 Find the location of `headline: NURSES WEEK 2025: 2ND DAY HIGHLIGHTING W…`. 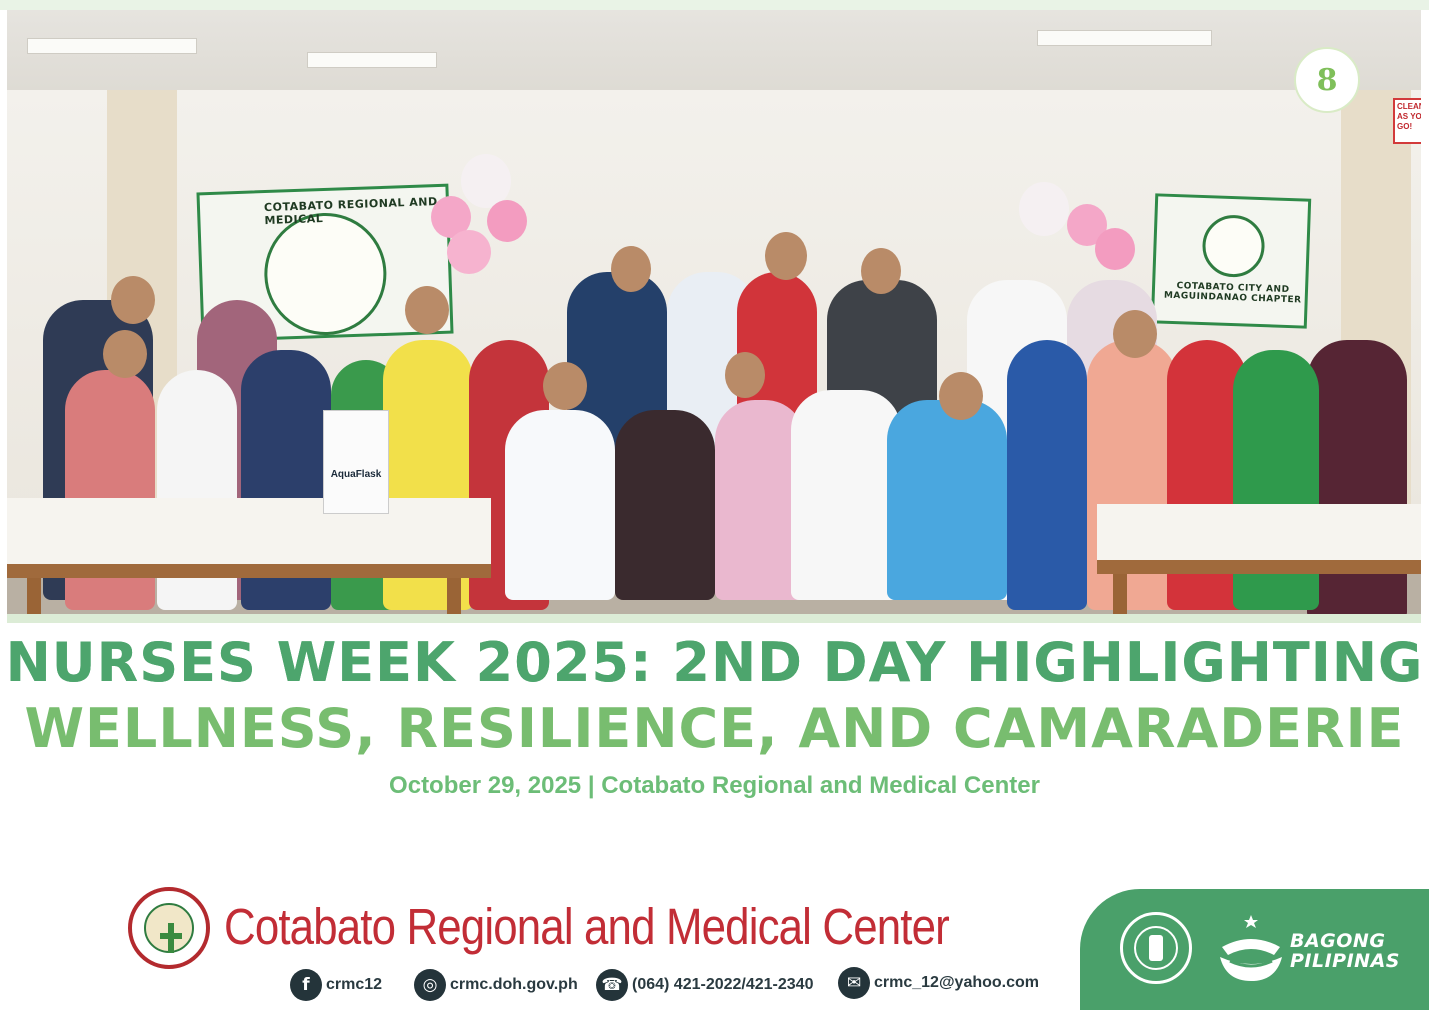

headline: NURSES WEEK 2025: 2ND DAY HIGHLIGHTING W… is located at coordinates (714, 696).